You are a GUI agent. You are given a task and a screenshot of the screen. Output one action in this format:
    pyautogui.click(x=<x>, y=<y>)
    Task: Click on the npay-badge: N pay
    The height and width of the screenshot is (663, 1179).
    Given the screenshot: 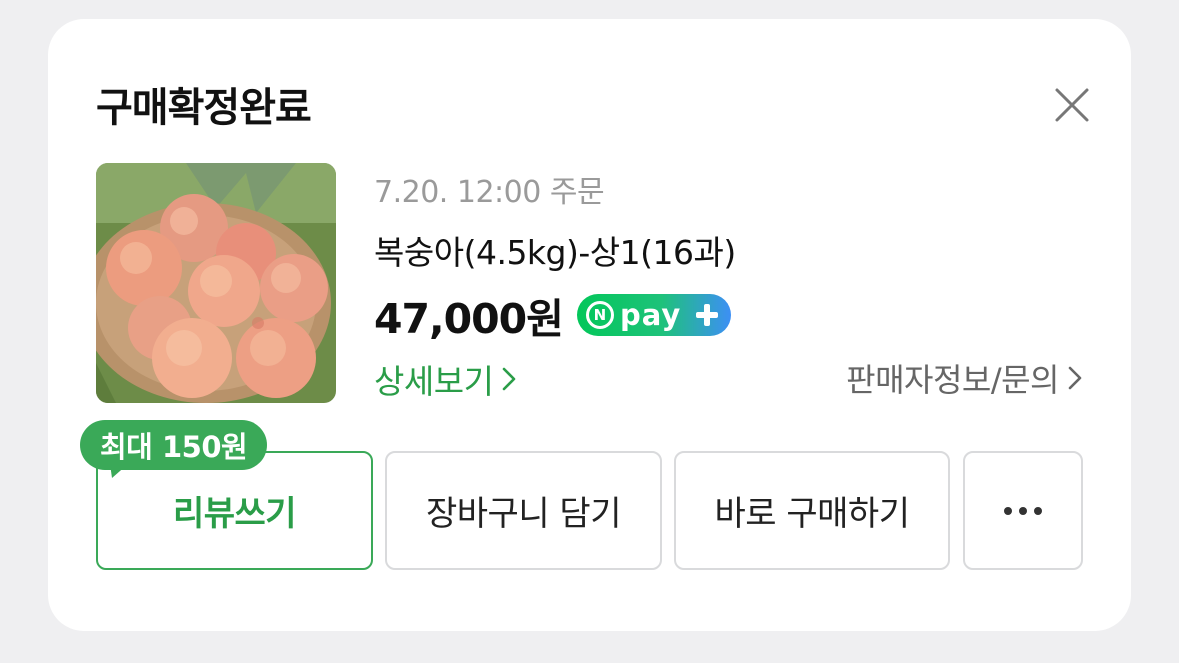 What is the action you would take?
    pyautogui.click(x=653, y=315)
    